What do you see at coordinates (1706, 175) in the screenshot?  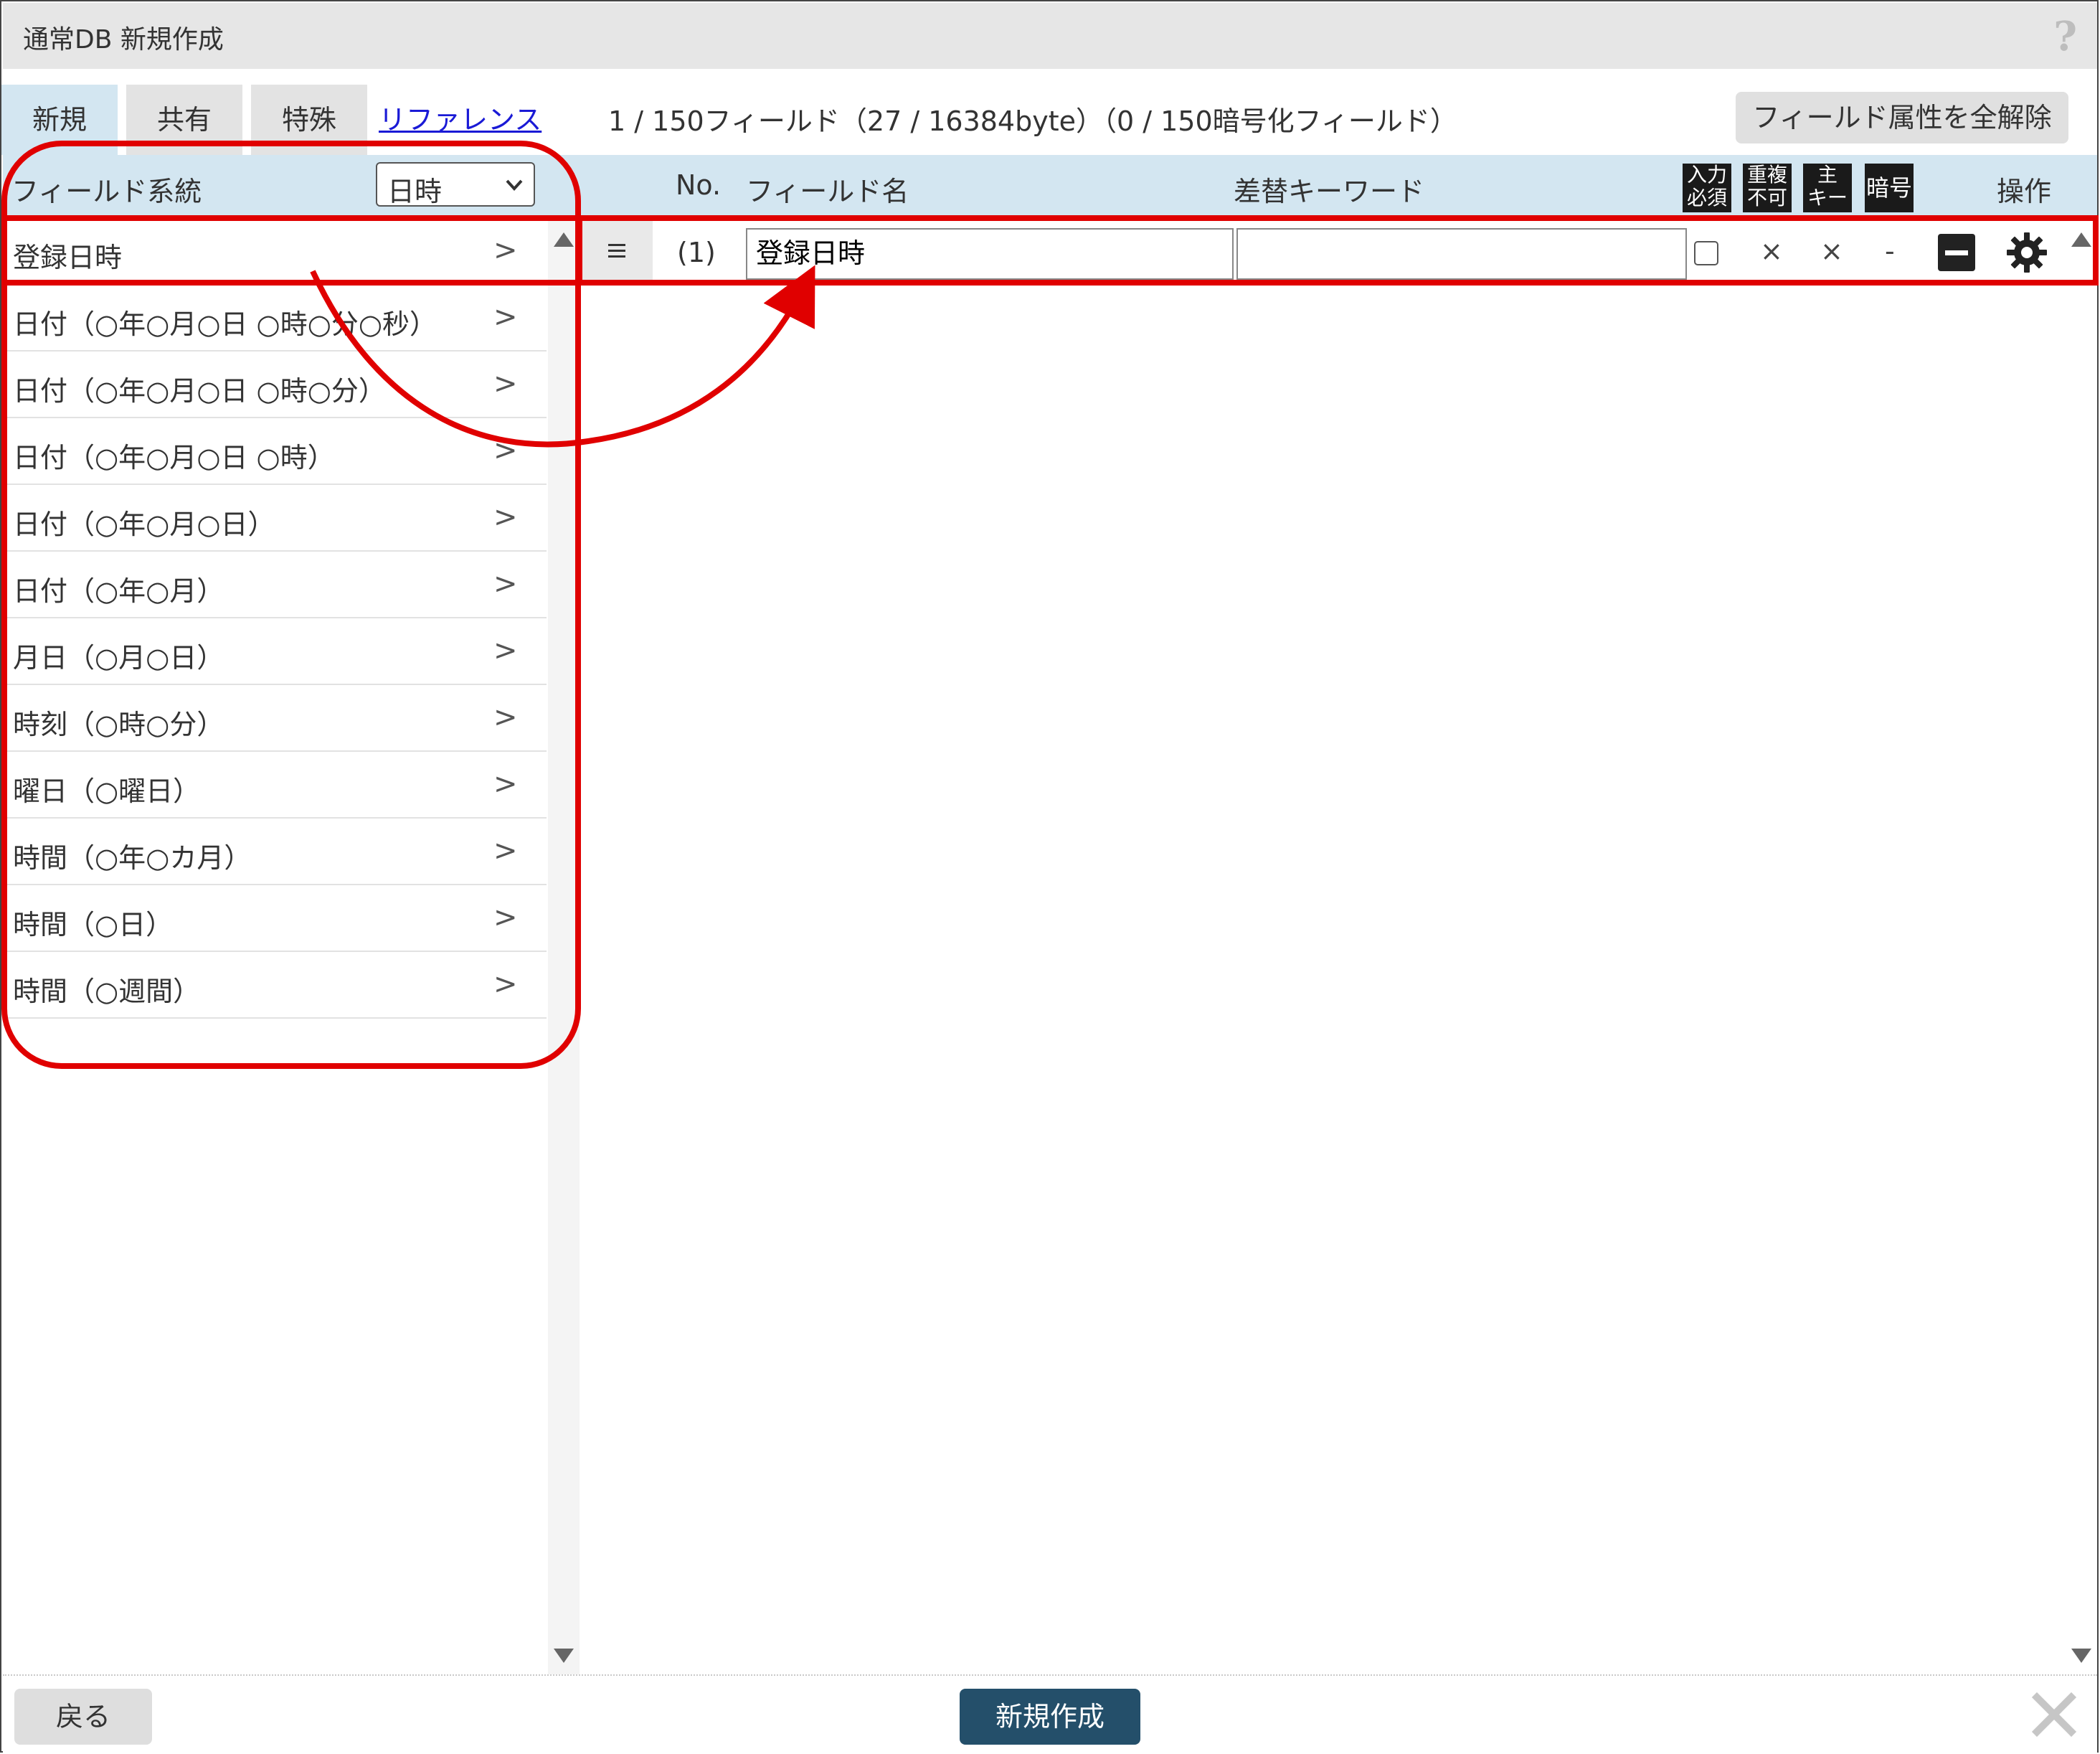 I see `required-attr-line1: 入力` at bounding box center [1706, 175].